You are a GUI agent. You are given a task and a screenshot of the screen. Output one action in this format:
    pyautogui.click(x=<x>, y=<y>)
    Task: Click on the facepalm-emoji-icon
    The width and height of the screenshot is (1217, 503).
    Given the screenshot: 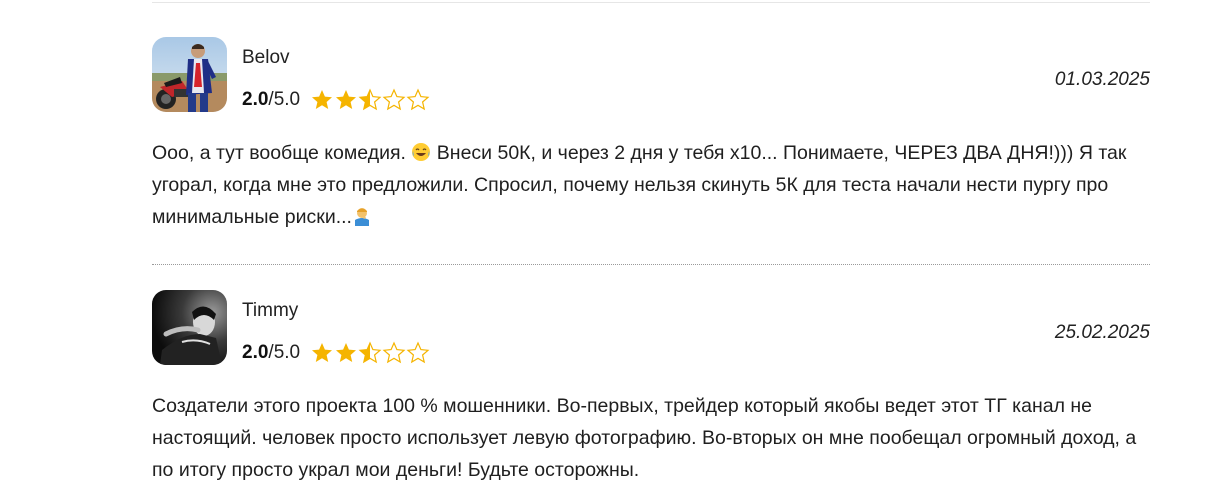 What is the action you would take?
    pyautogui.click(x=361, y=217)
    